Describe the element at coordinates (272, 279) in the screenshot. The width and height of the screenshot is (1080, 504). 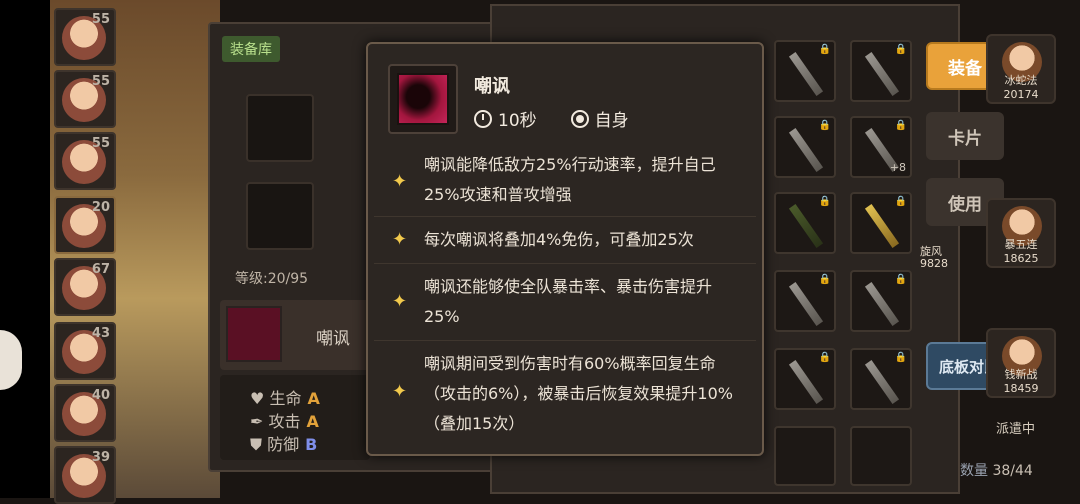
I see `equipment-level: 等级:20/95` at that location.